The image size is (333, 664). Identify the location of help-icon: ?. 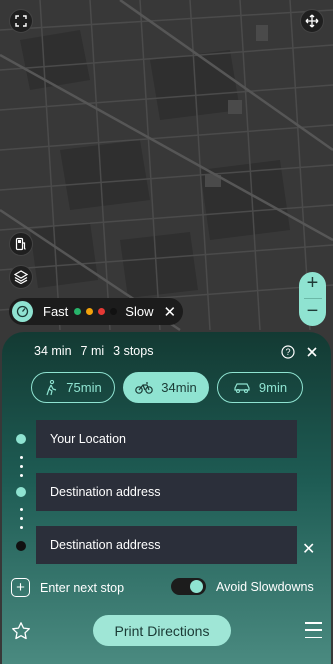
(288, 352).